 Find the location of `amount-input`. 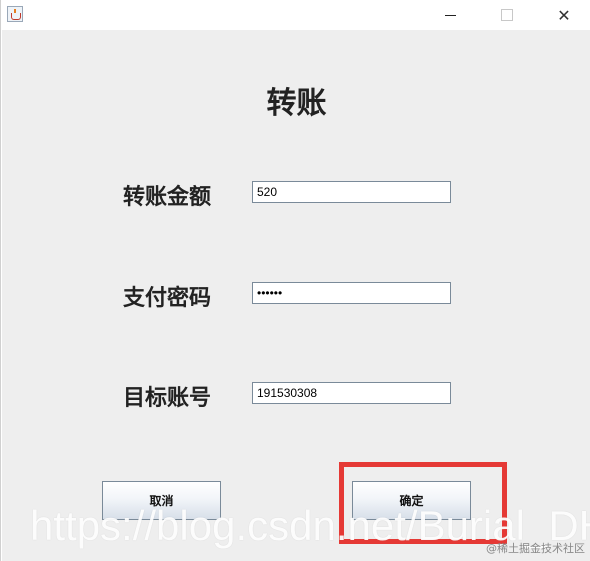

amount-input is located at coordinates (351, 192).